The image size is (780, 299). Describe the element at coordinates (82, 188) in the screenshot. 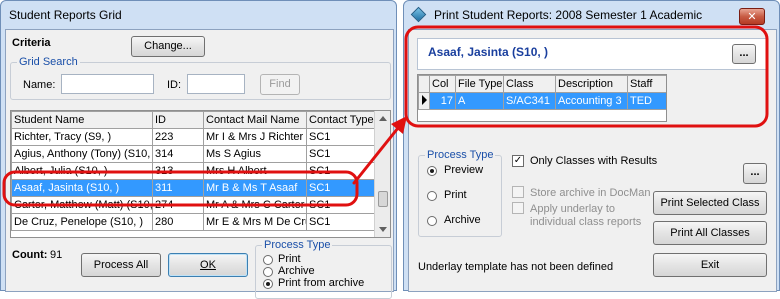

I see `cell-student-name: Asaaf, Jasinta (S10, )` at that location.